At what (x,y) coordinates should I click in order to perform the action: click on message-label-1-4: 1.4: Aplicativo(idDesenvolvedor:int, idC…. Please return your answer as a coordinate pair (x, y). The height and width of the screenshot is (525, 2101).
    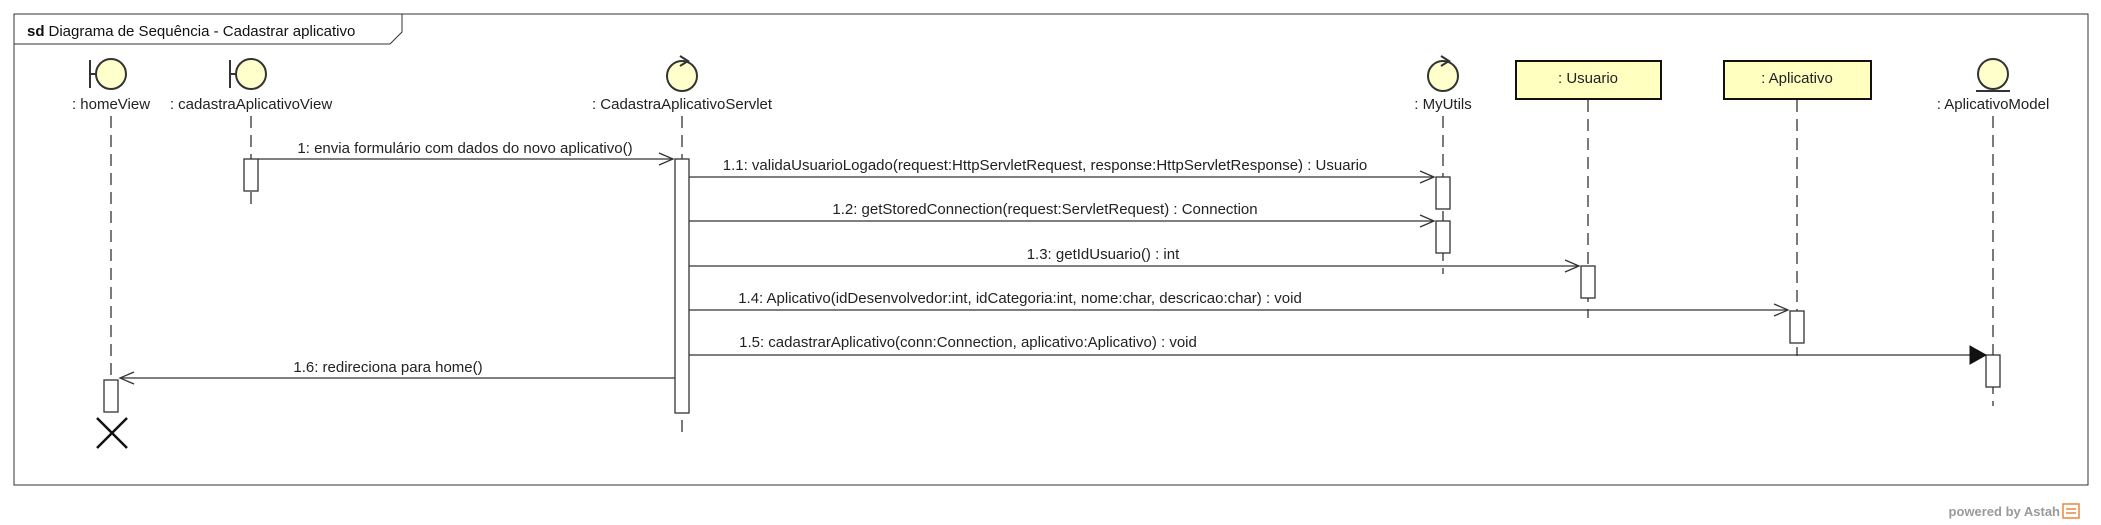
    Looking at the image, I should click on (1020, 298).